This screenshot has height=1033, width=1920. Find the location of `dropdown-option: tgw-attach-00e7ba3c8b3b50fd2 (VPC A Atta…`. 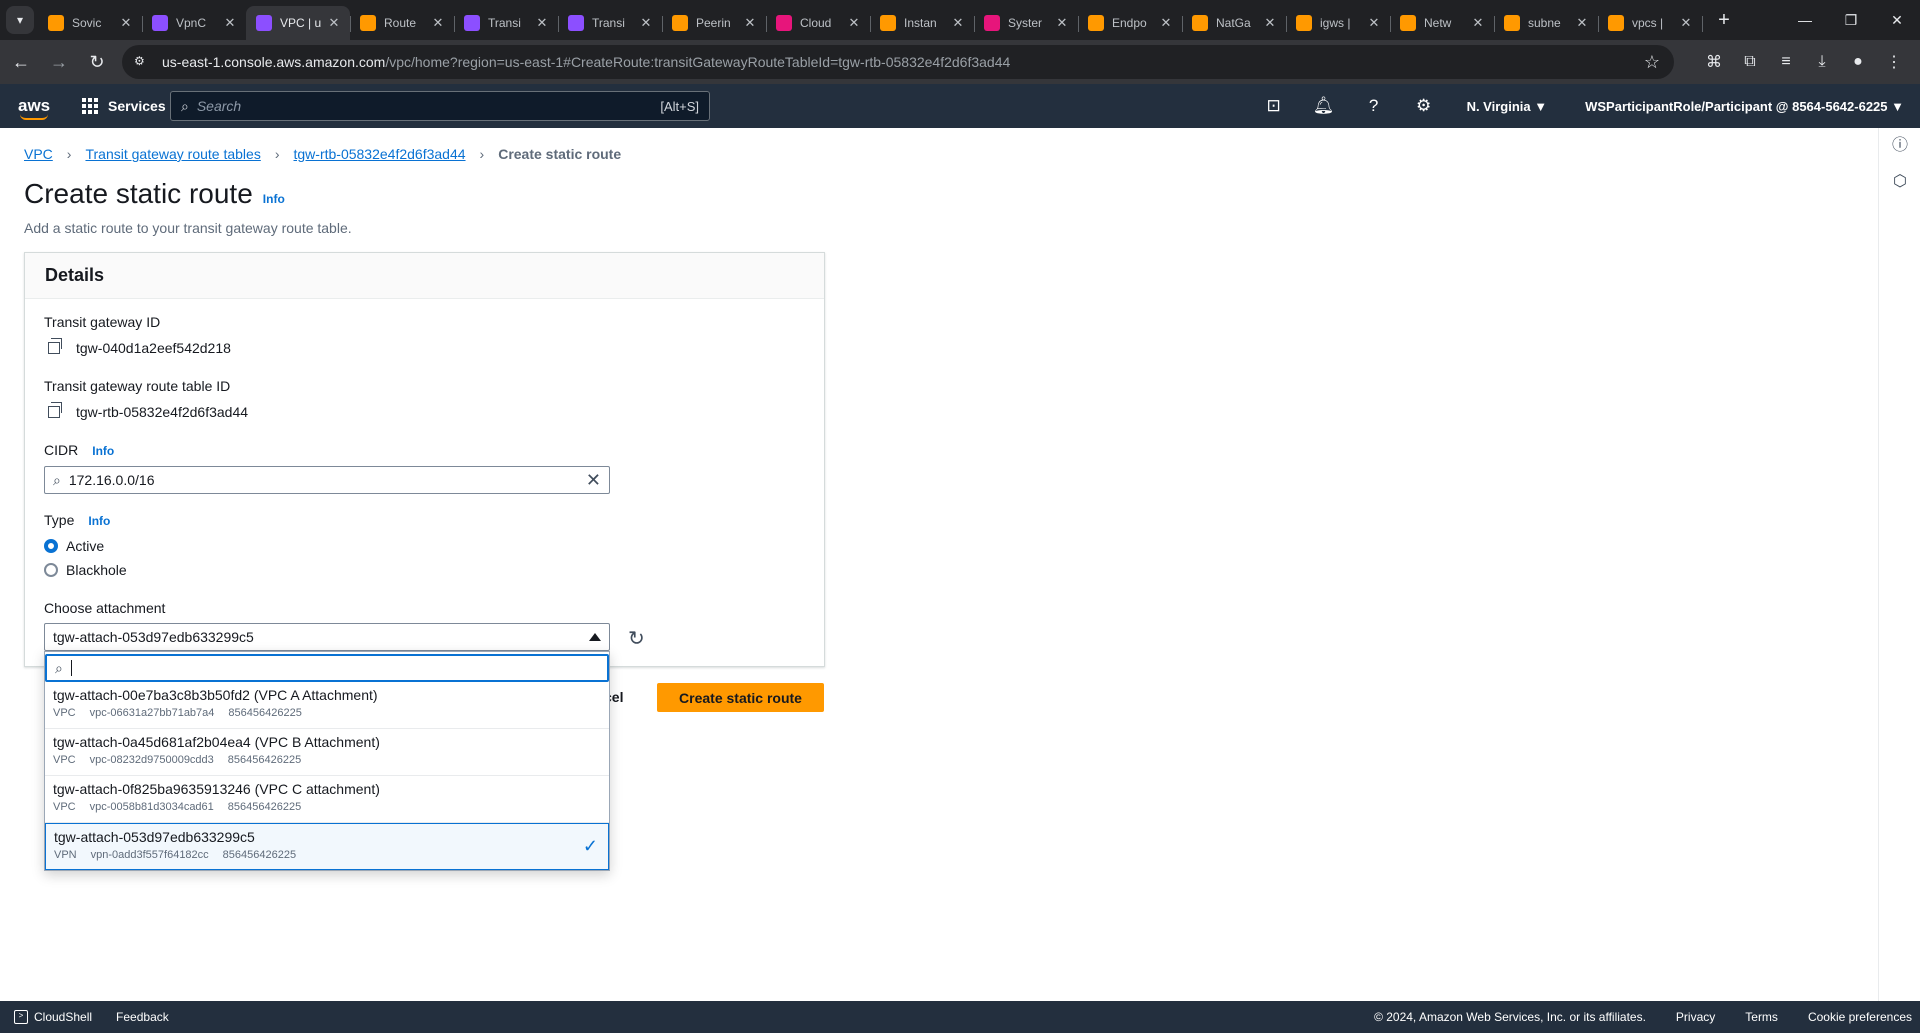

dropdown-option: tgw-attach-00e7ba3c8b3b50fd2 (VPC A Atta… is located at coordinates (327, 705).